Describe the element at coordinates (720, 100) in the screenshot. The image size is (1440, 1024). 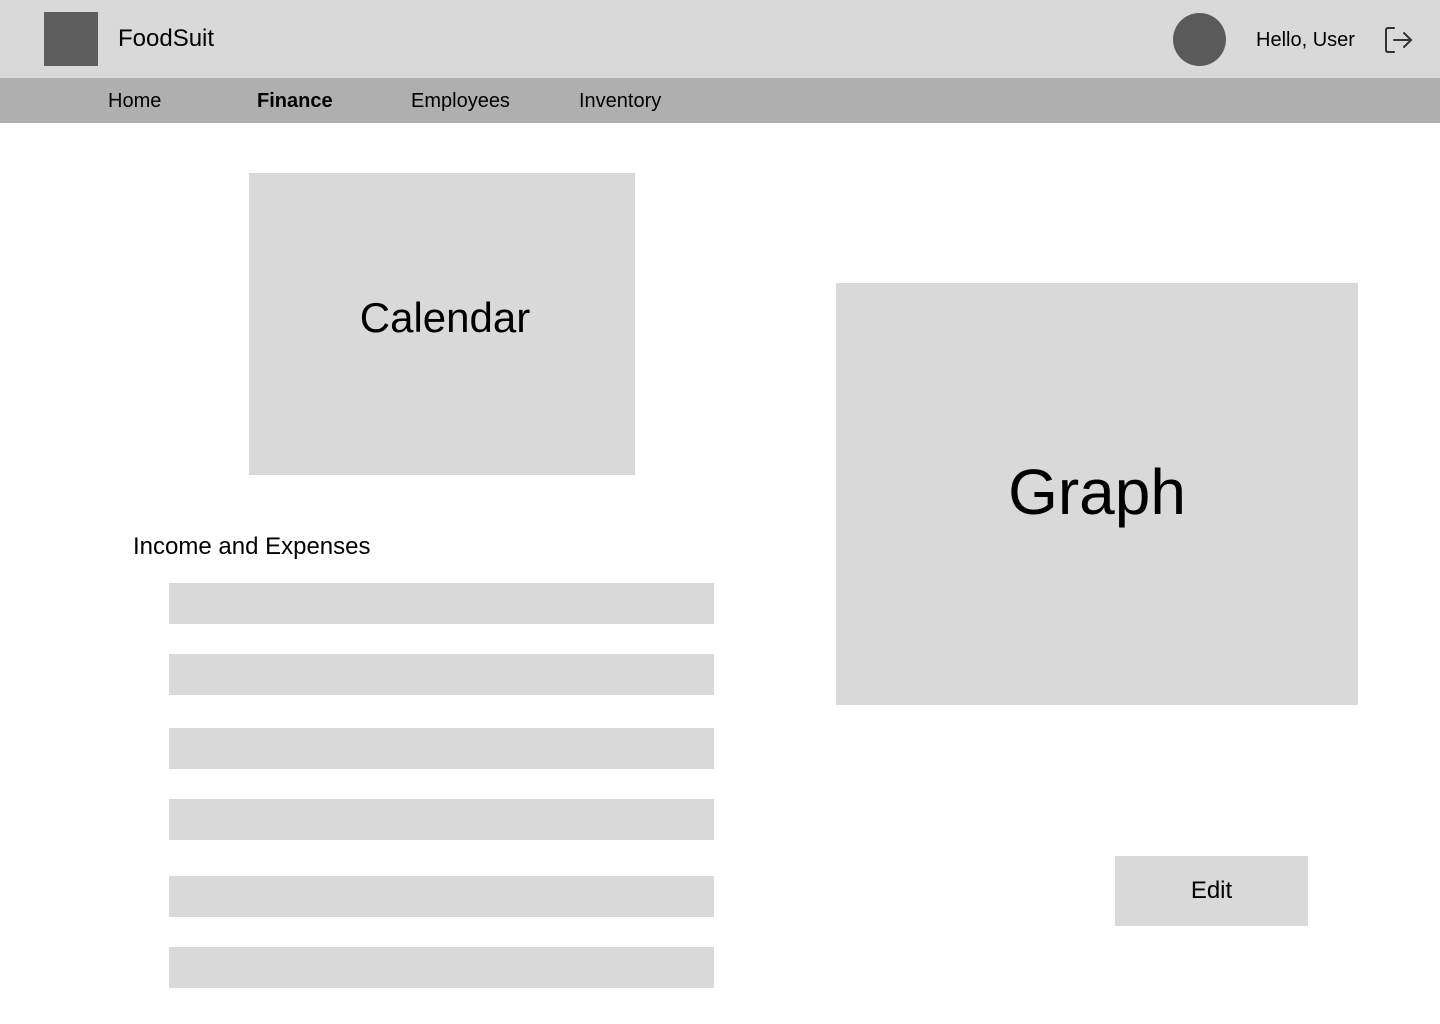
I see `main-nav: Home Finance Employees Inventory` at that location.